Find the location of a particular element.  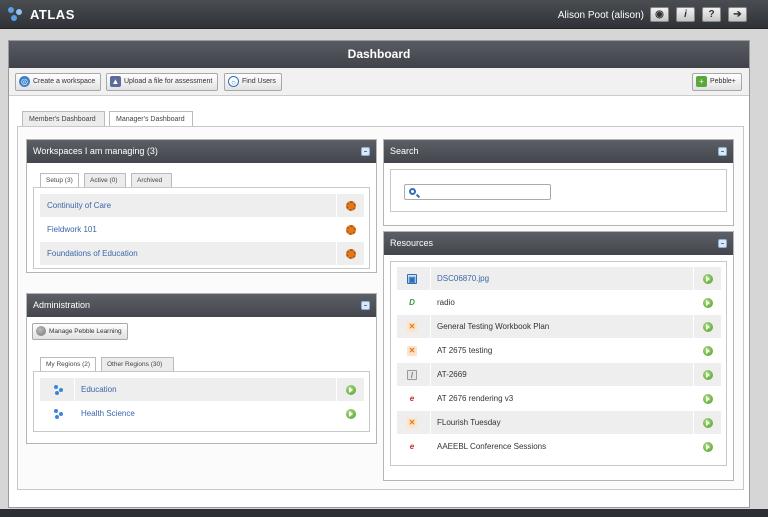

list-item: ✕ AT 2675 testing is located at coordinates (559, 351).